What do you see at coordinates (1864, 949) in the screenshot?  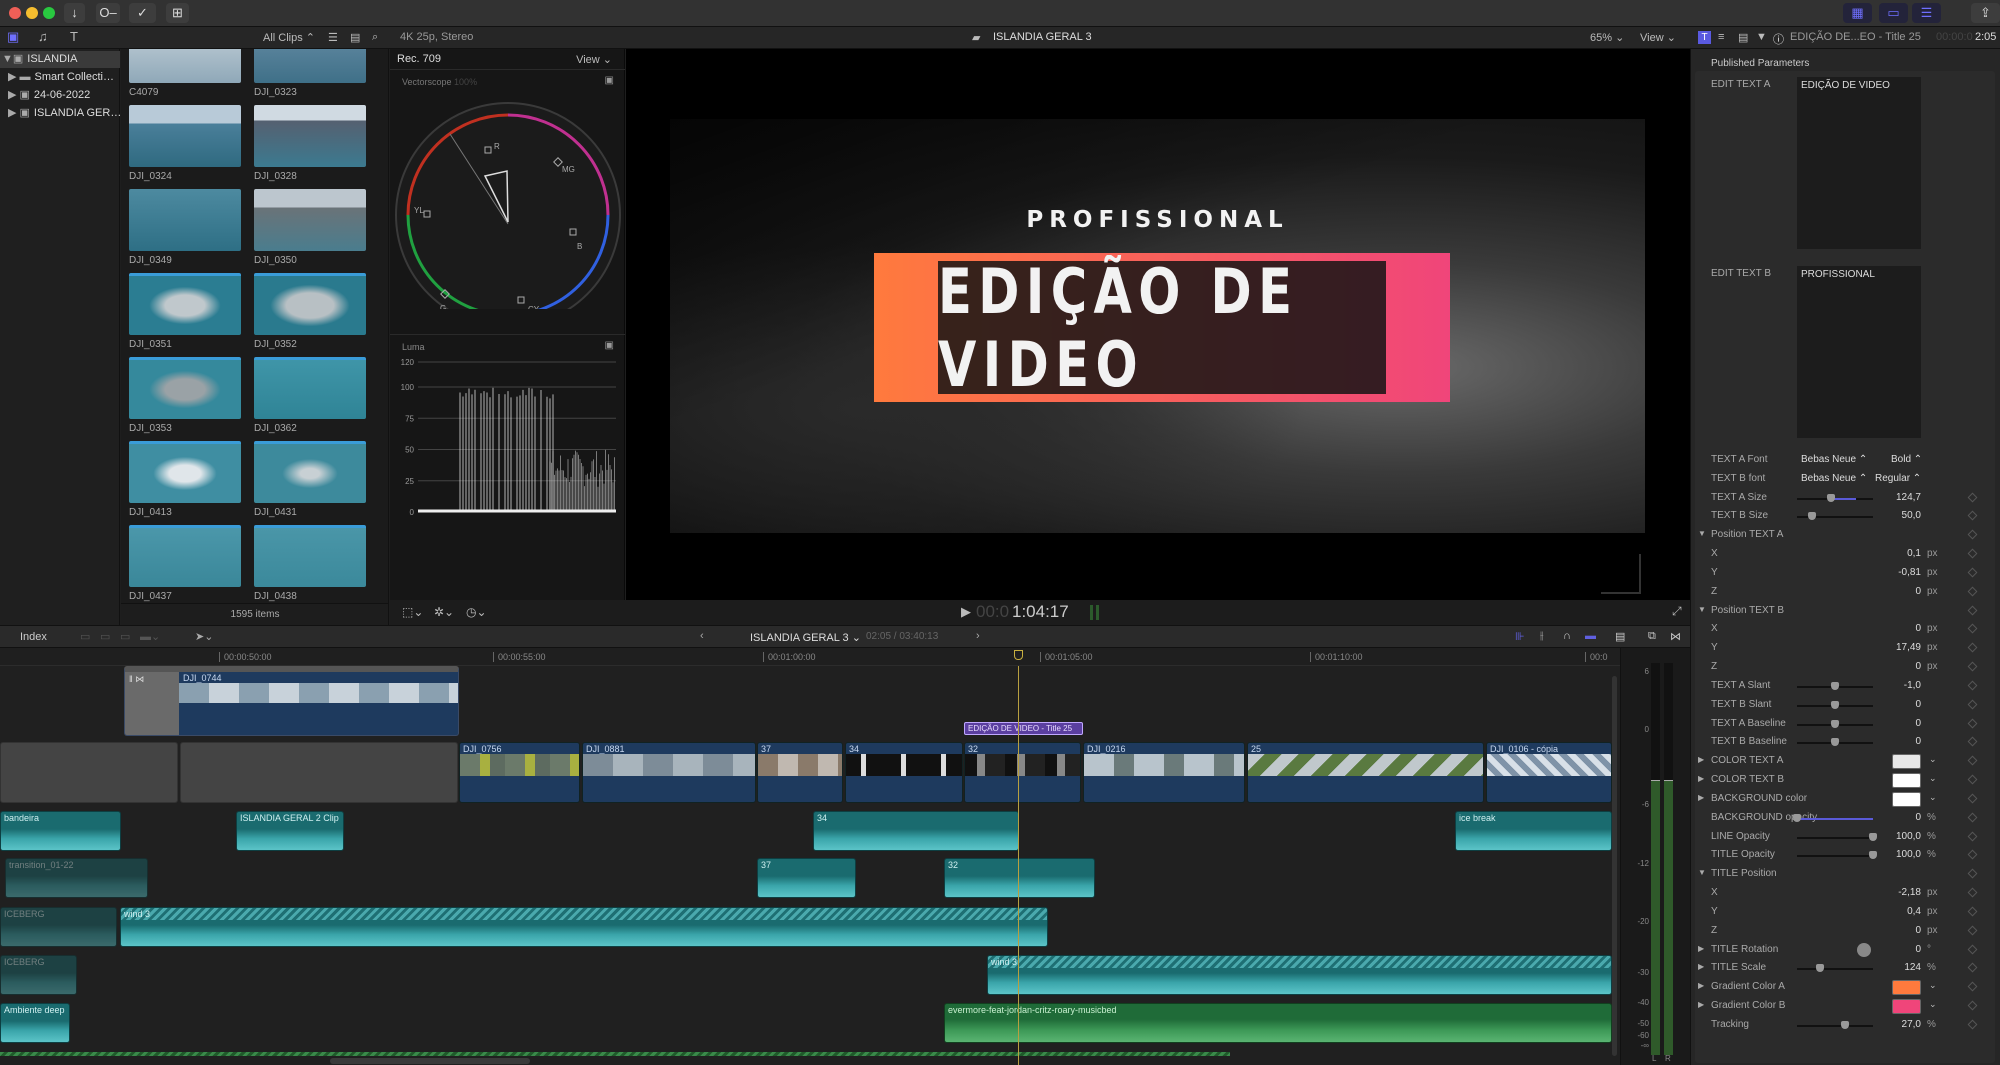 I see `rotation-dial` at bounding box center [1864, 949].